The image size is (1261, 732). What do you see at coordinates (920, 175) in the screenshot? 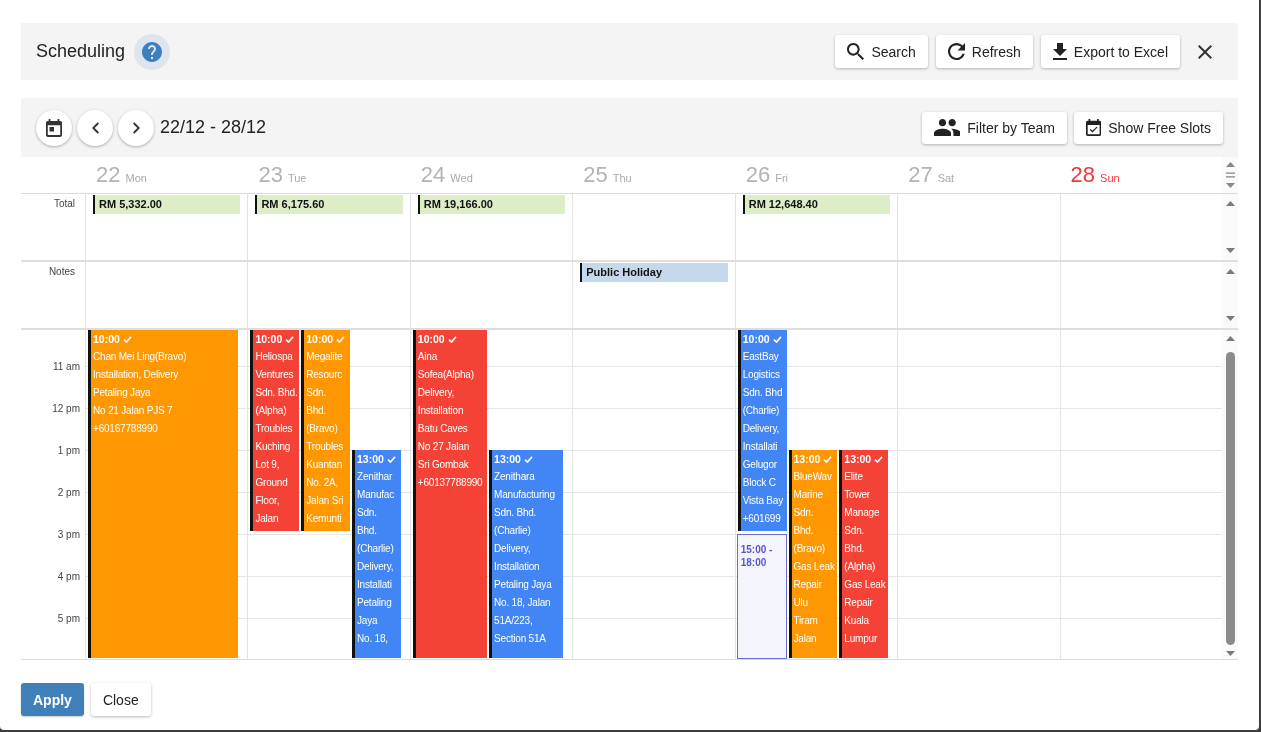
I see `day-number: 27` at bounding box center [920, 175].